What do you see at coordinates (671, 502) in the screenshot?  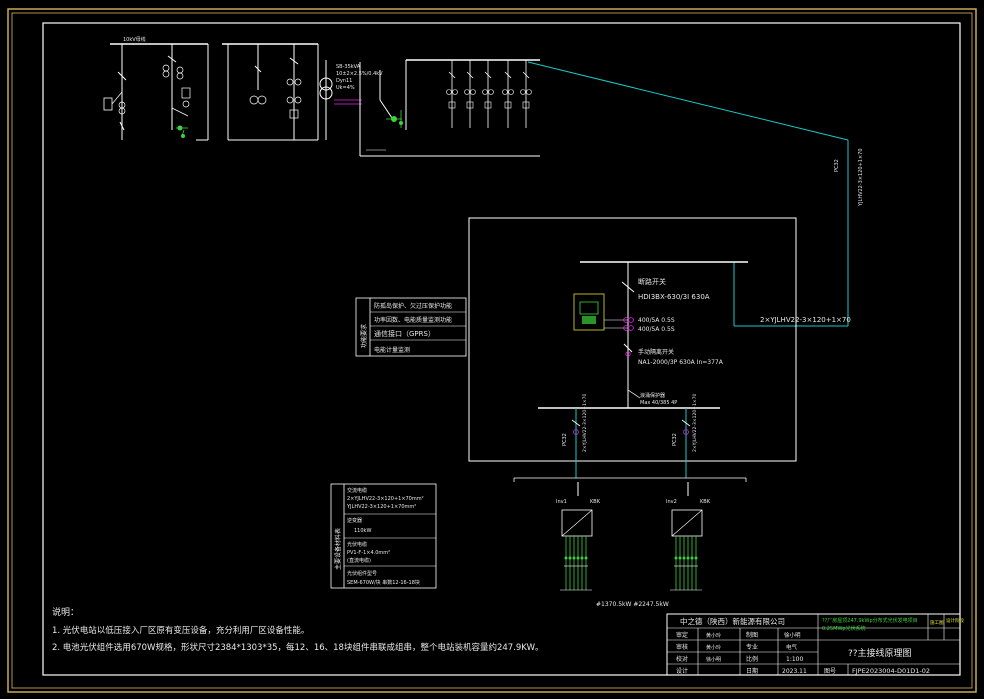 I see `inverter-label-2: Inv2` at bounding box center [671, 502].